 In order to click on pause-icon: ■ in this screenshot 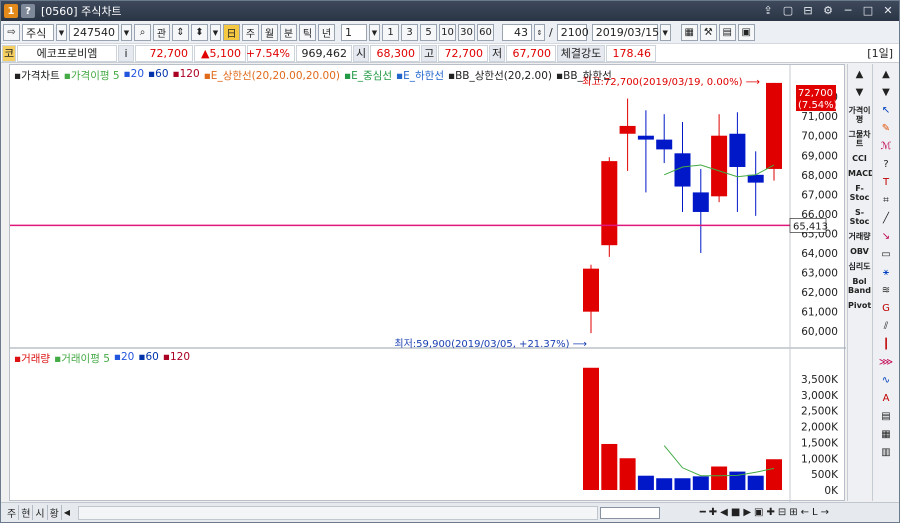, I will do `click(735, 512)`.